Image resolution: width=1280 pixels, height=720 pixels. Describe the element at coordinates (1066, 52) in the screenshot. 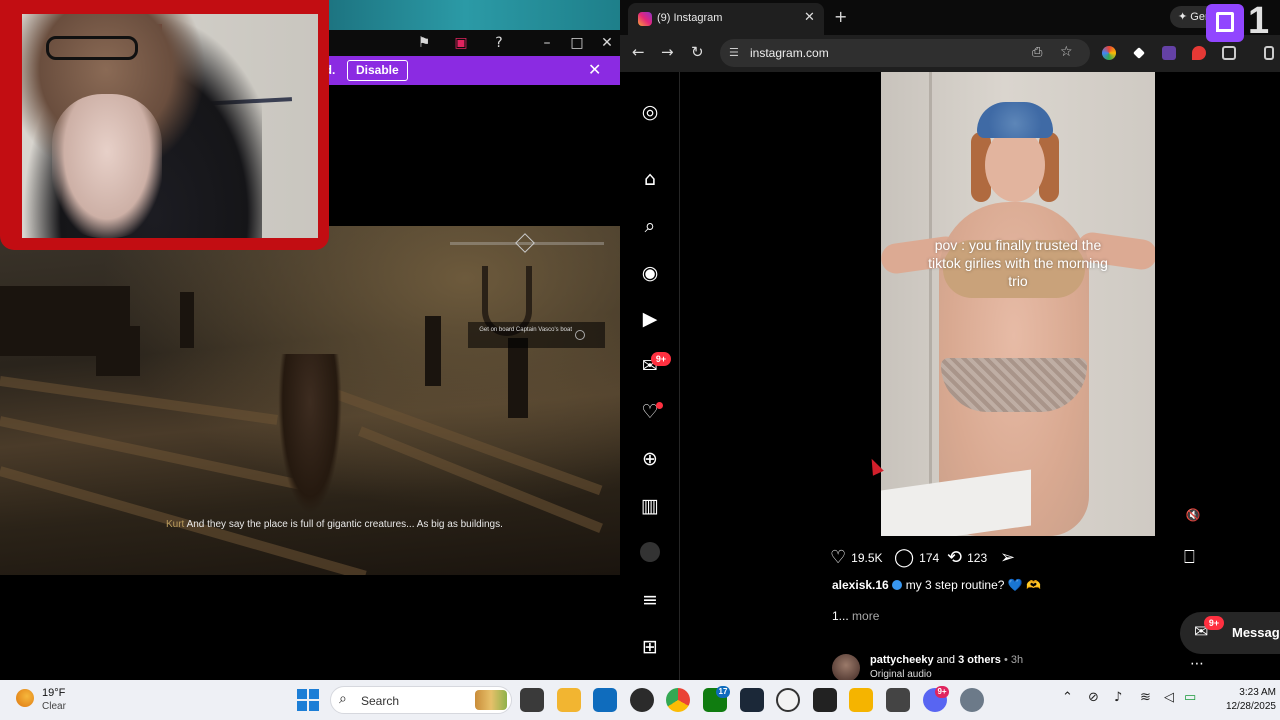

I see `bookmark-star-icon: ☆` at that location.